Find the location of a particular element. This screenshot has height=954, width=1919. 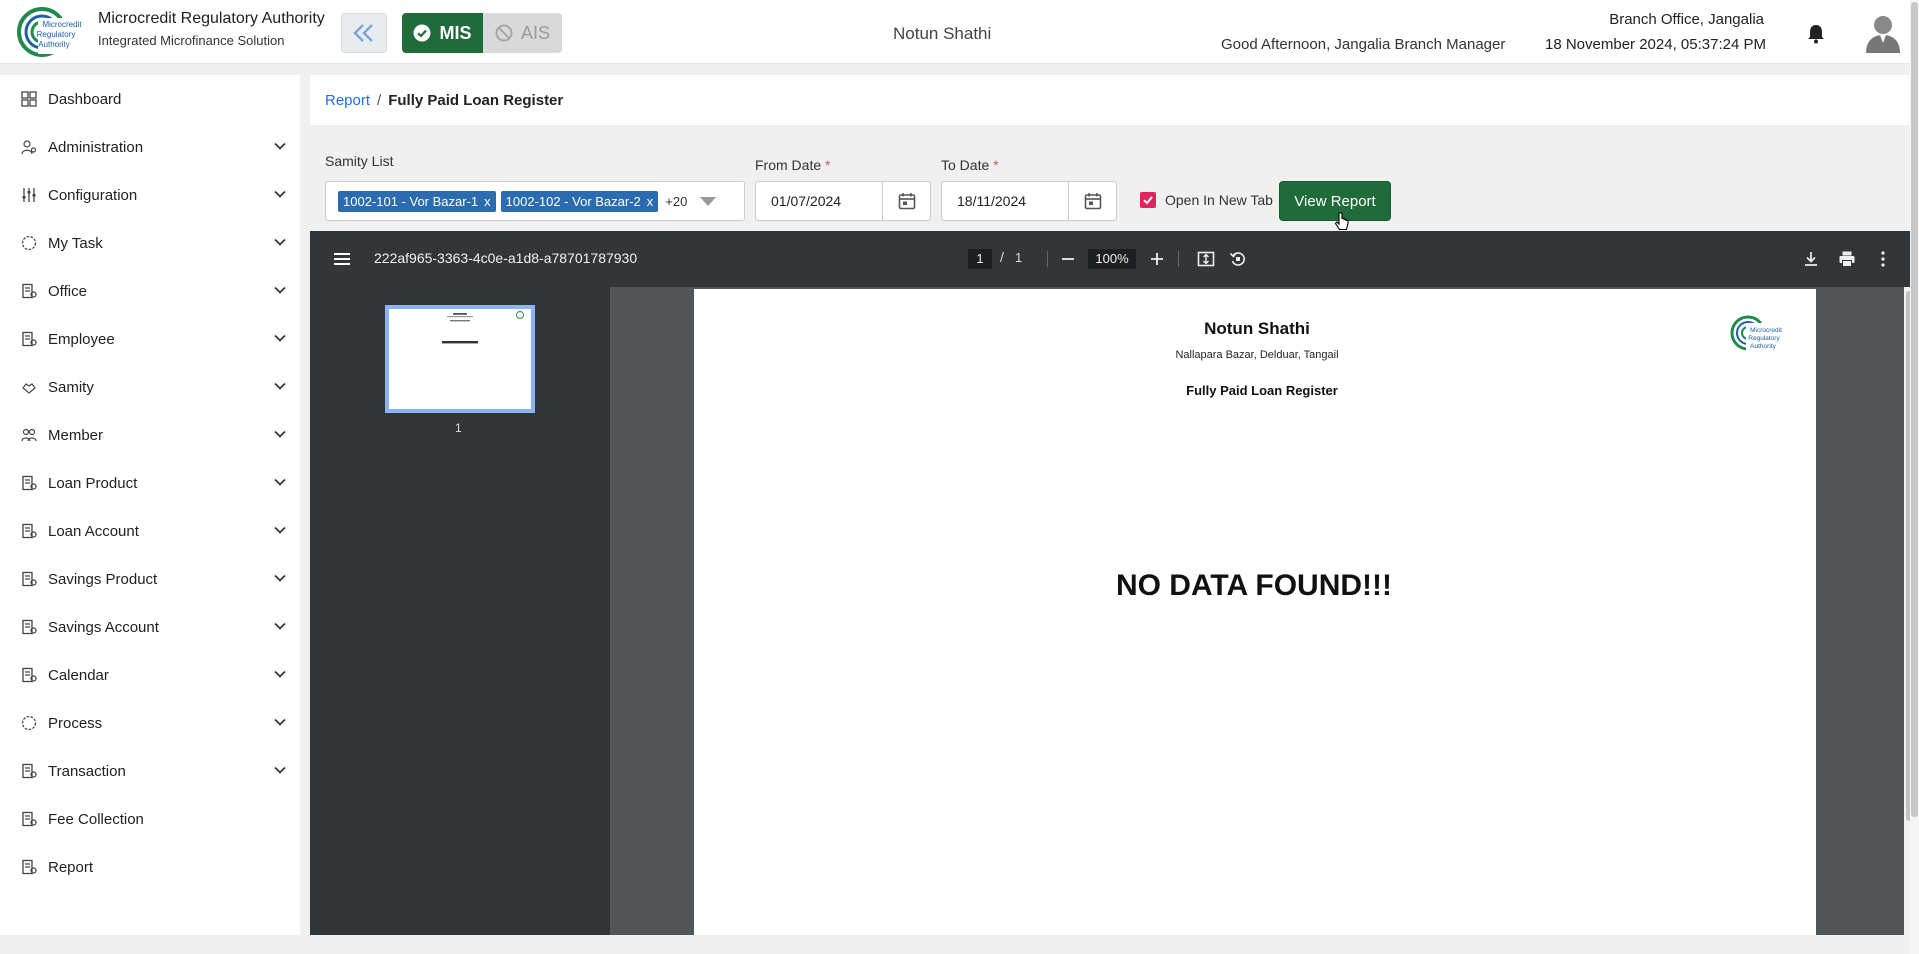

brand-subtitle: Integrated Microfinance Solution is located at coordinates (191, 40).